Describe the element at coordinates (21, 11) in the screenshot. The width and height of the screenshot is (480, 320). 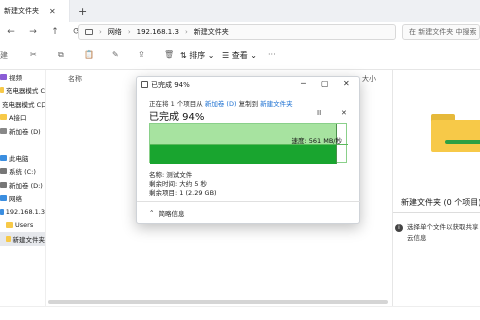
I see `tab-title: 新建文件夹` at that location.